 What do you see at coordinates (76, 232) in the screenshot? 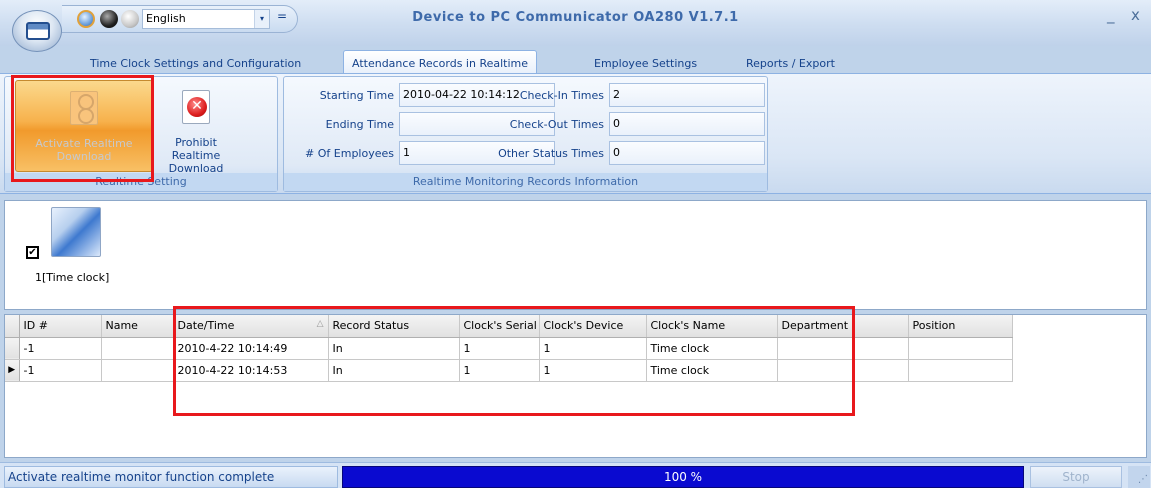
I see `time-clock-device-icon` at bounding box center [76, 232].